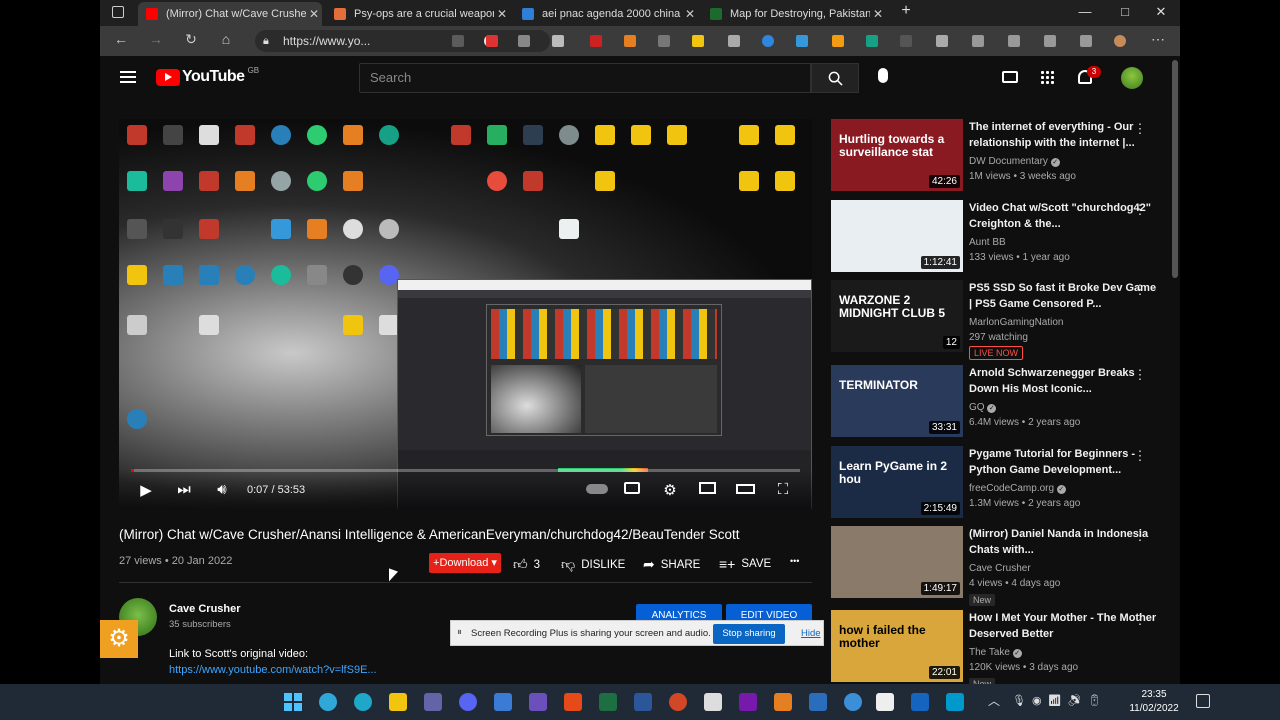 This screenshot has height=720, width=1280. What do you see at coordinates (1085, 11) in the screenshot?
I see `minimize-button: —` at bounding box center [1085, 11].